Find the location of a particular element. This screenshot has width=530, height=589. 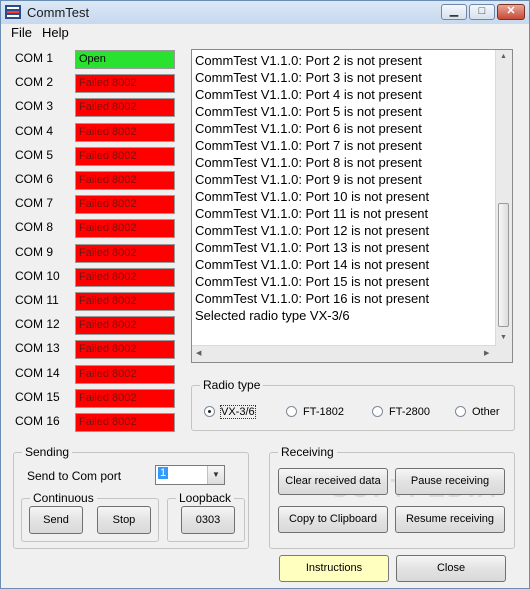

radio-option-label: Other is located at coordinates (486, 411).